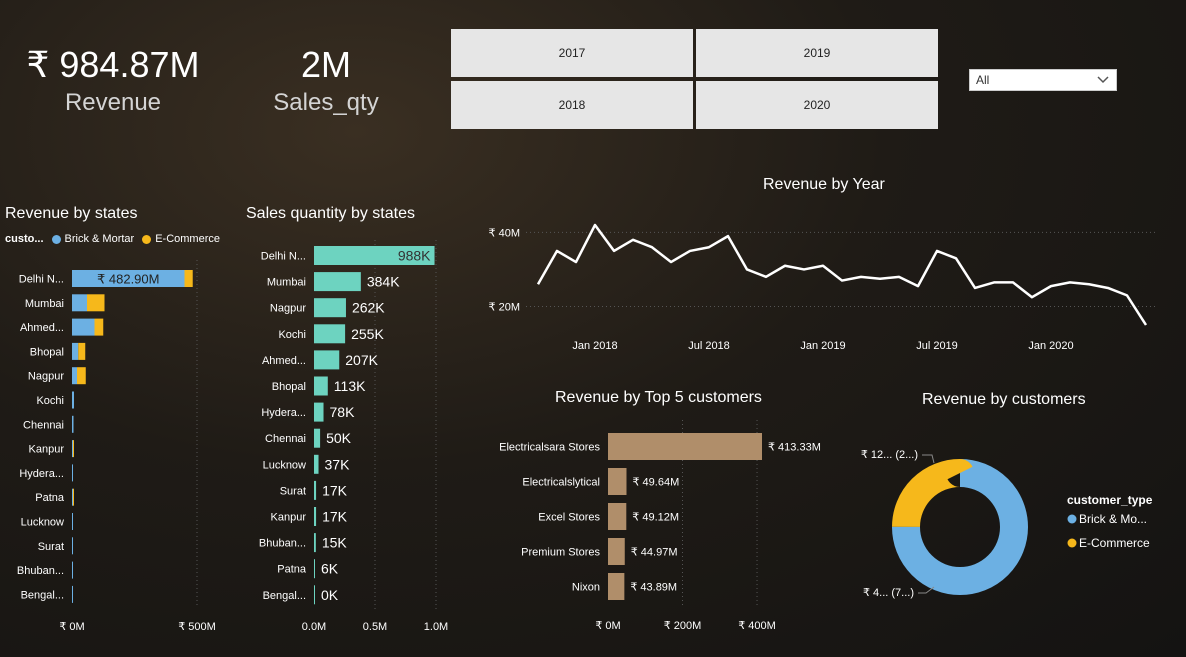  I want to click on x-tick-label: Jul 2018, so click(709, 346).